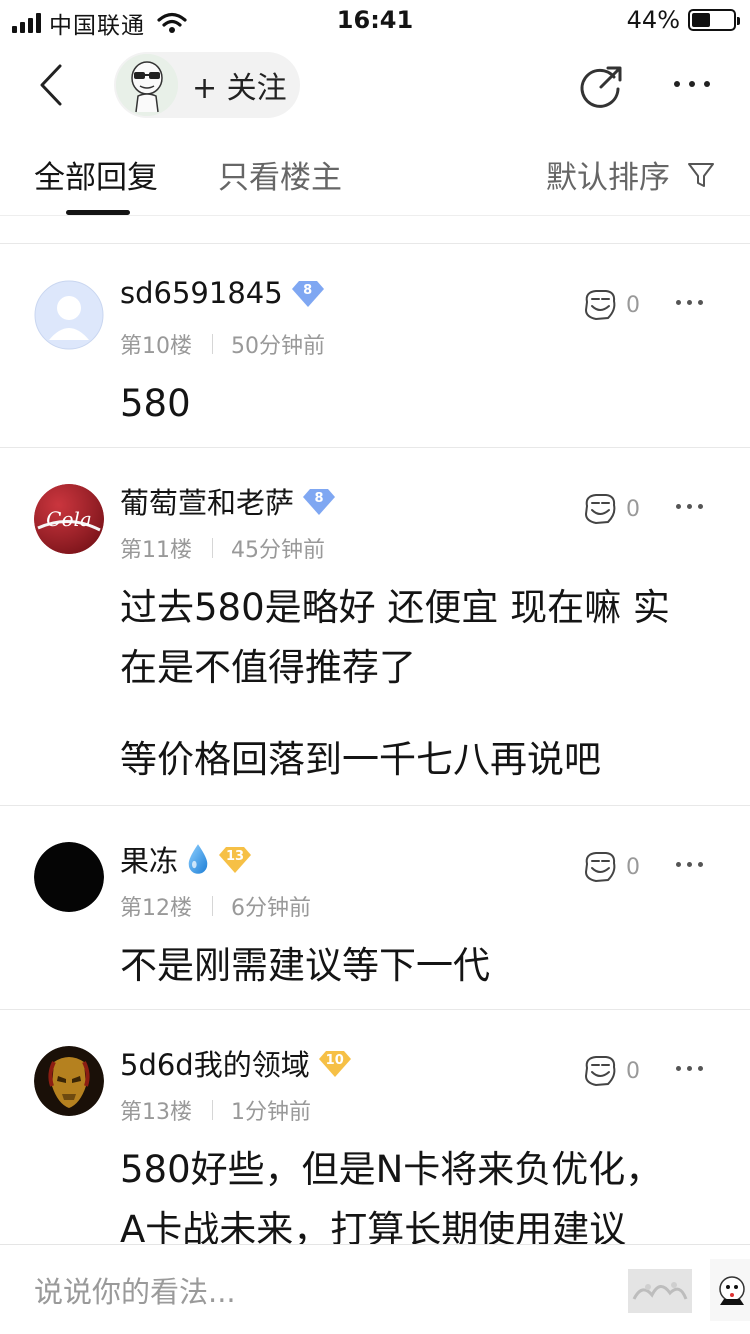  I want to click on comment-line: 等价格回落到一千七八再说吧, so click(360, 759).